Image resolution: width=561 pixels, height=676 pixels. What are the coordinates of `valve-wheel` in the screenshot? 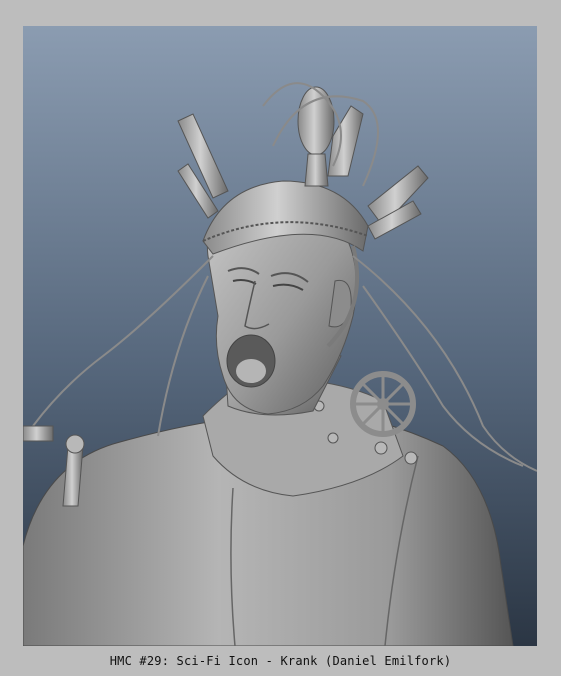 It's located at (383, 404).